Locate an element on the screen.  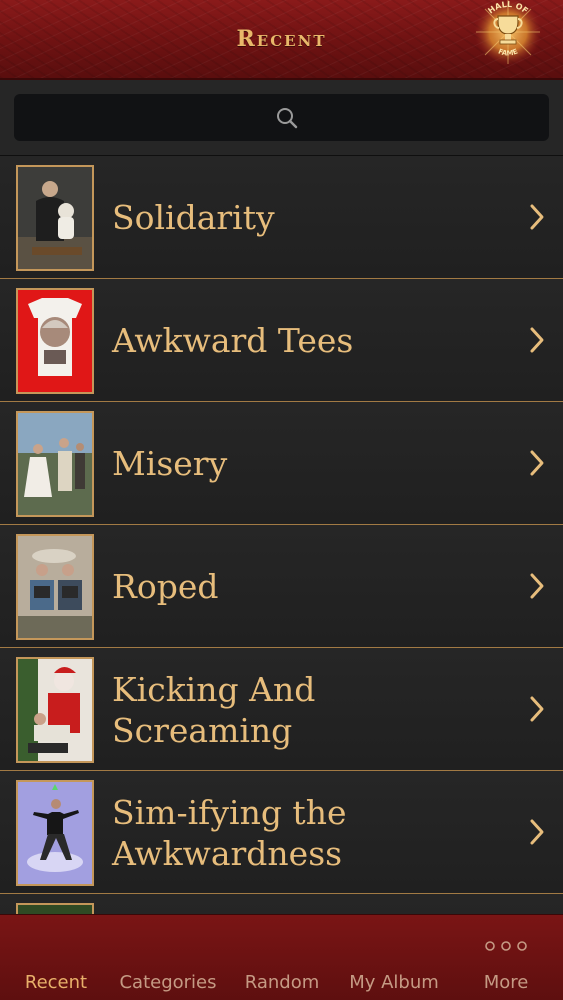
search-input is located at coordinates (281, 117).